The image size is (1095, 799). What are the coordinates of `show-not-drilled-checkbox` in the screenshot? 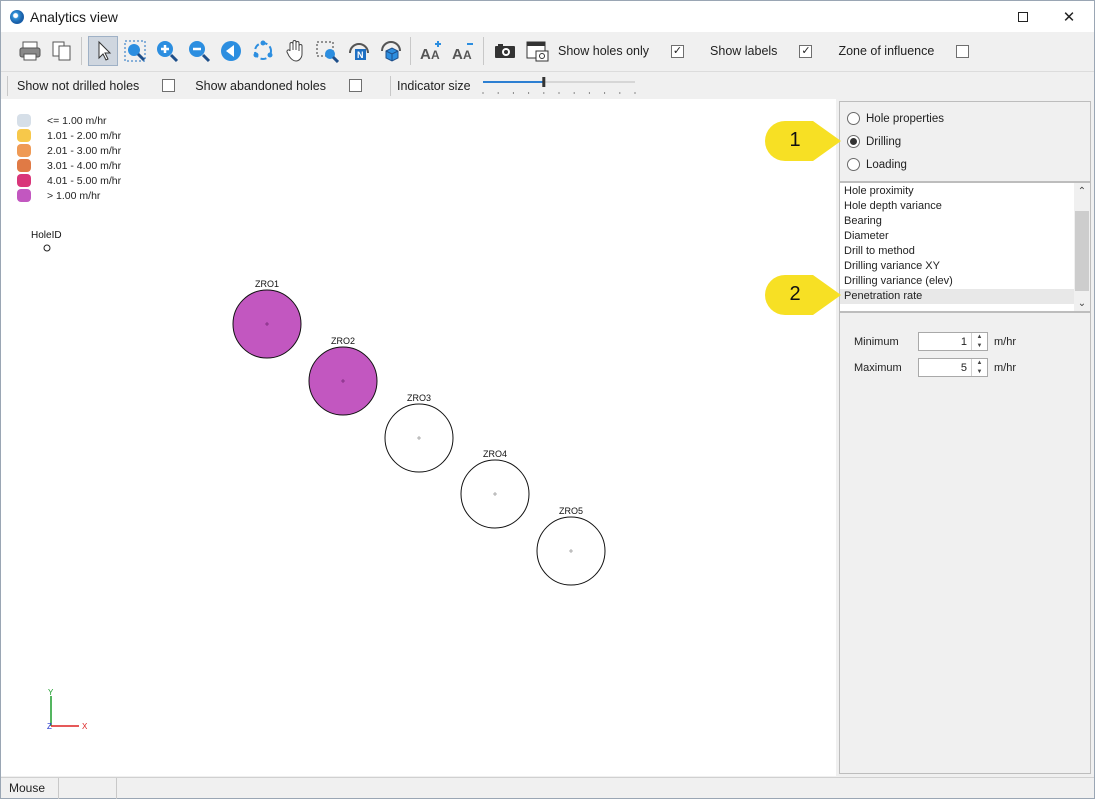 It's located at (169, 85).